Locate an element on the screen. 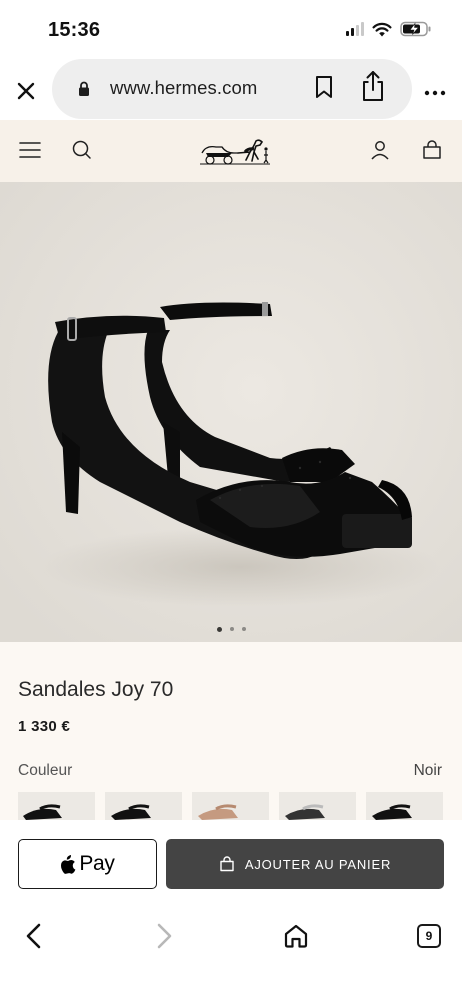 The width and height of the screenshot is (462, 1000). bag-button is located at coordinates (433, 151).